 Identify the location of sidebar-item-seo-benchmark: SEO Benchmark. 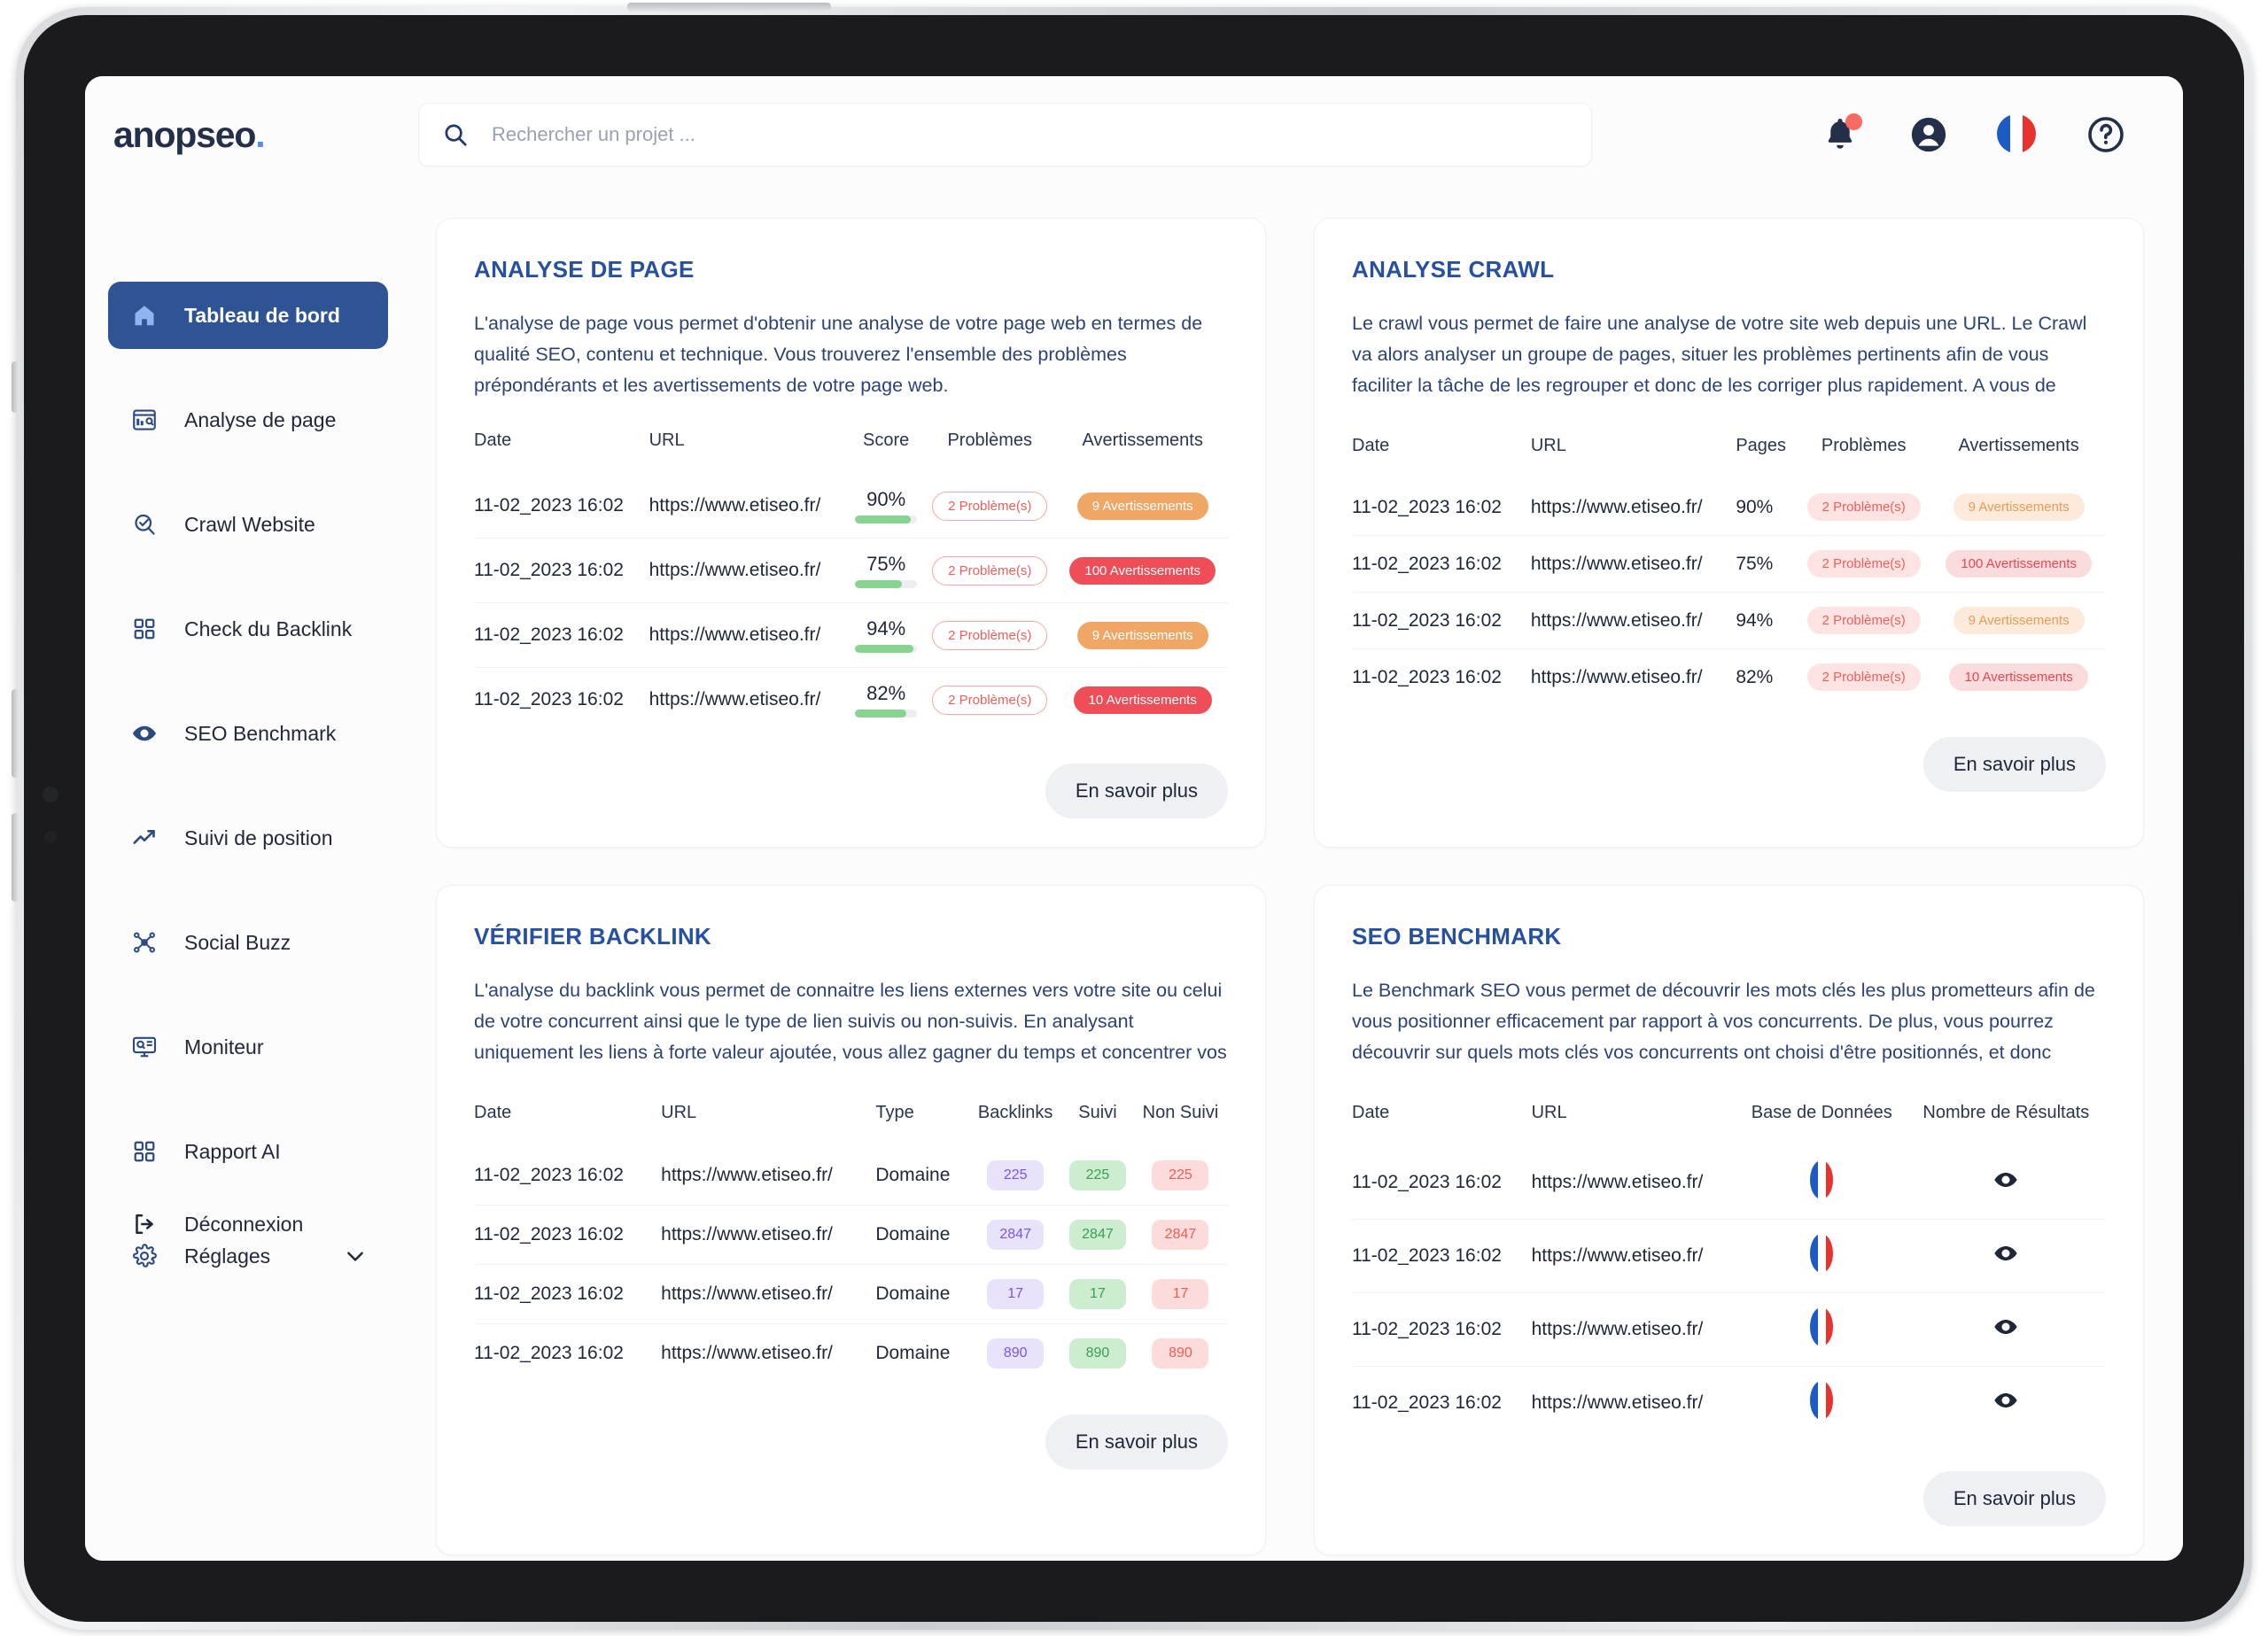
(248, 733).